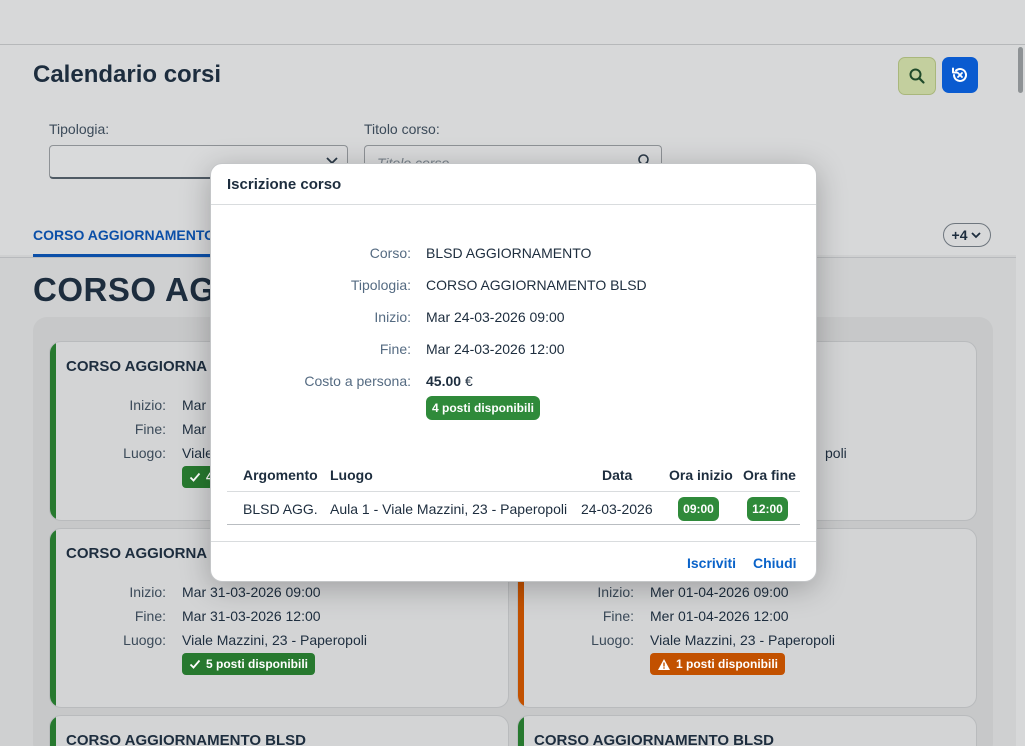  What do you see at coordinates (719, 592) in the screenshot?
I see `inizio-value: Mer 01-04-2026 09:00` at bounding box center [719, 592].